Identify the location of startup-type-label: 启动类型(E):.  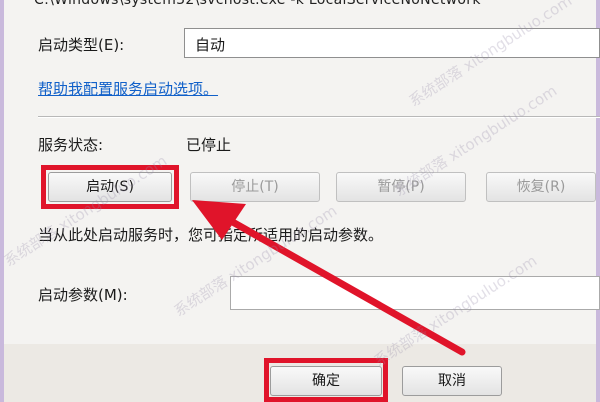
(81, 45).